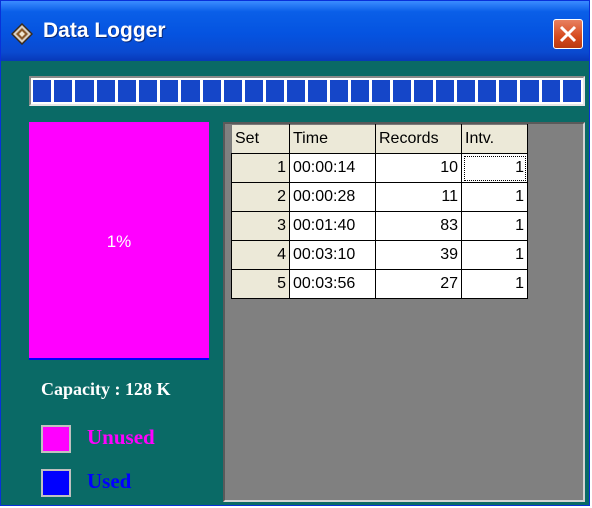 This screenshot has height=508, width=592. What do you see at coordinates (332, 168) in the screenshot?
I see `time-cell: 00:00:14` at bounding box center [332, 168].